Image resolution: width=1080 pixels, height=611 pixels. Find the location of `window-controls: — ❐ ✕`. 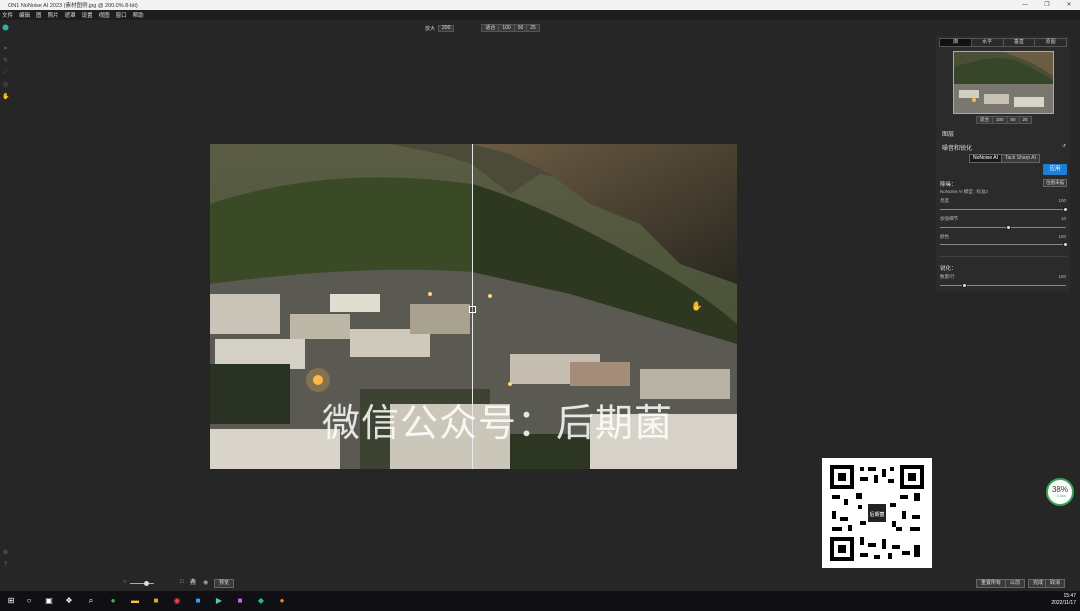

window-controls: — ❐ ✕ is located at coordinates (1047, 5).